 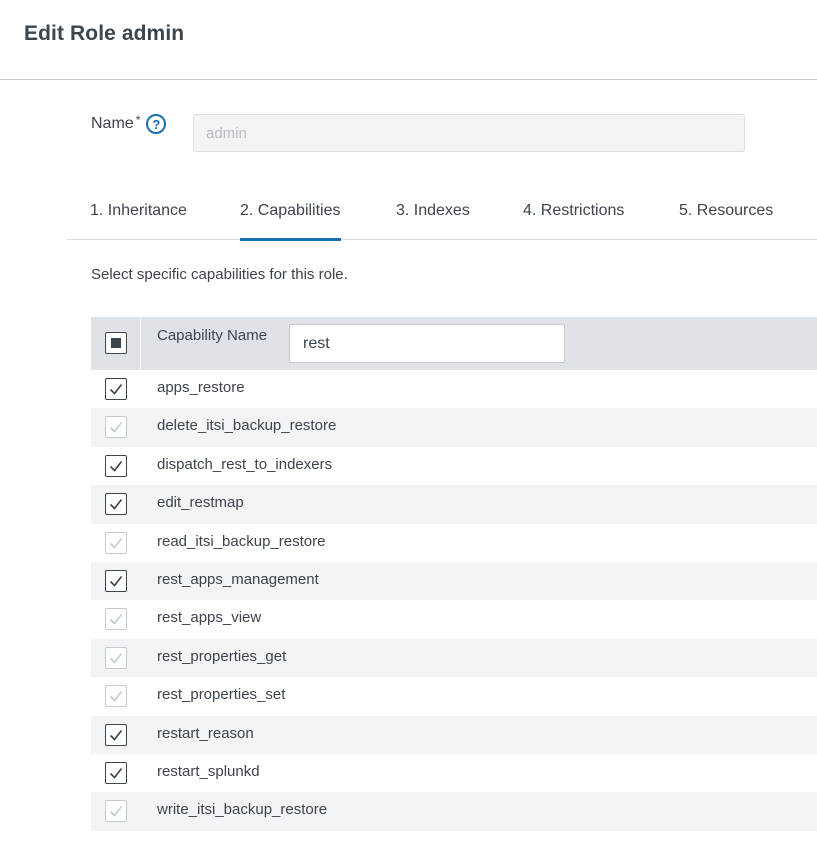 What do you see at coordinates (241, 541) in the screenshot?
I see `capability-name: read_itsi_backup_restore` at bounding box center [241, 541].